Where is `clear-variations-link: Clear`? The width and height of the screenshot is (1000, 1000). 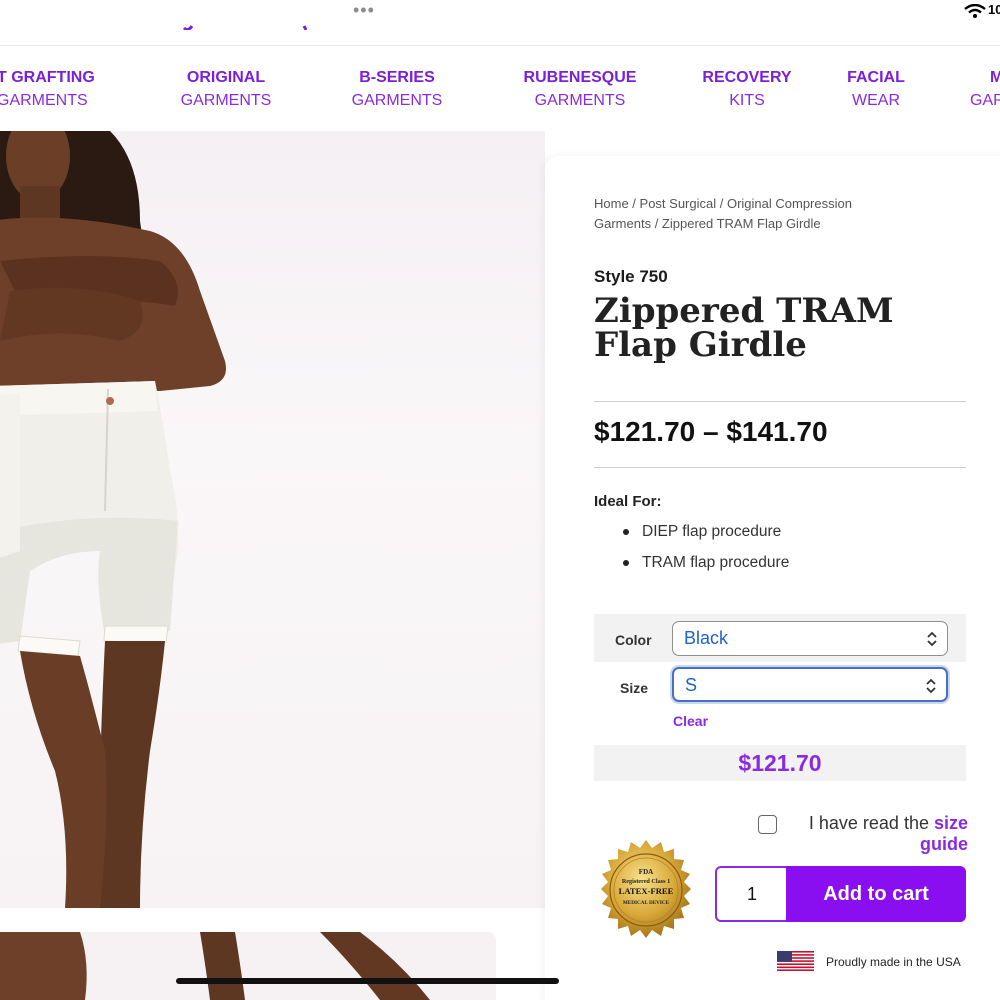
clear-variations-link: Clear is located at coordinates (690, 721).